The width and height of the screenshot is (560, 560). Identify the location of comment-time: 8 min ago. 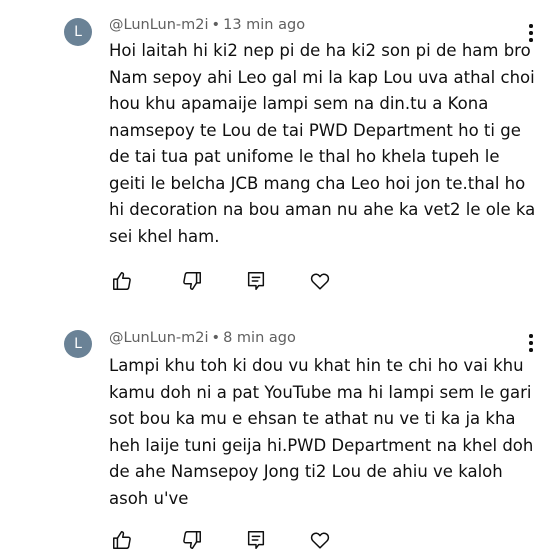
(259, 338).